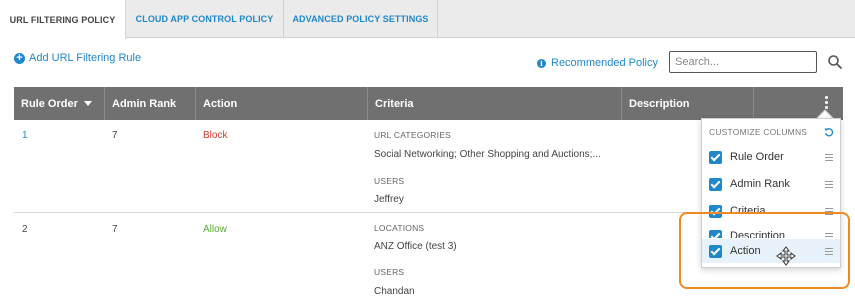 This screenshot has height=305, width=855. I want to click on action-cell: Block, so click(215, 135).